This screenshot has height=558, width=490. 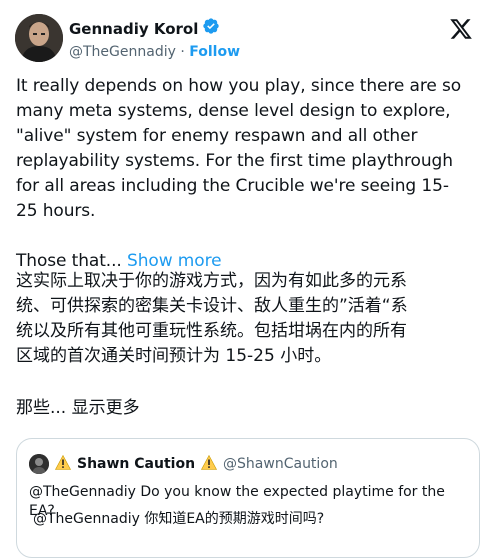 I want to click on show-more-link: Show more, so click(x=174, y=261).